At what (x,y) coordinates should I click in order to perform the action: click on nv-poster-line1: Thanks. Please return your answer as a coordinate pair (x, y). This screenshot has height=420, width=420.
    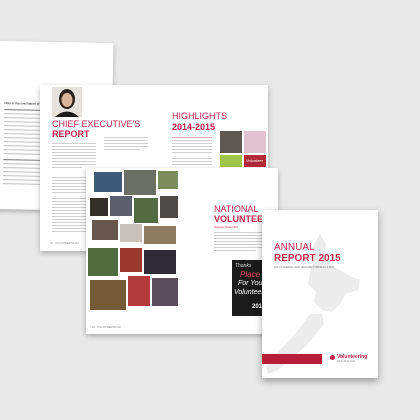
    Looking at the image, I should click on (243, 266).